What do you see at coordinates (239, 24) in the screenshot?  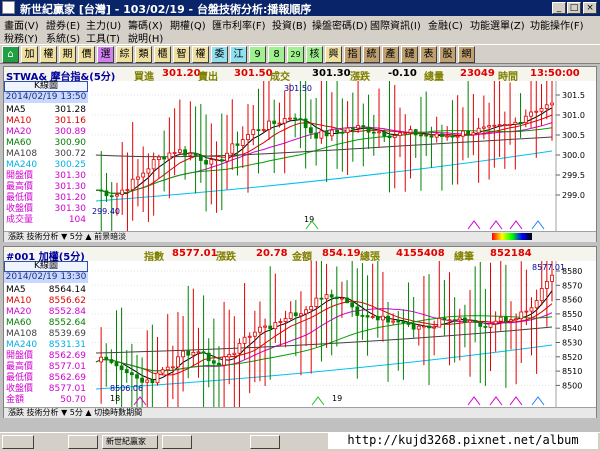 I see `menu-fx: 匯市利率(F)` at bounding box center [239, 24].